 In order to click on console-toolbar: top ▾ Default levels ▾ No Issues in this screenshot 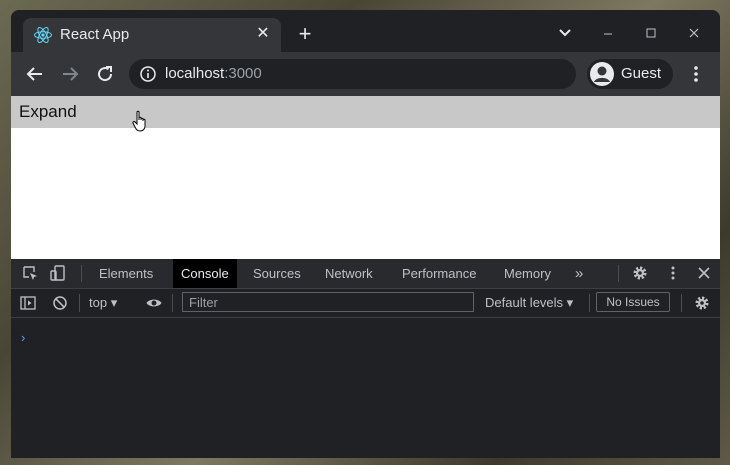, I will do `click(365, 303)`.